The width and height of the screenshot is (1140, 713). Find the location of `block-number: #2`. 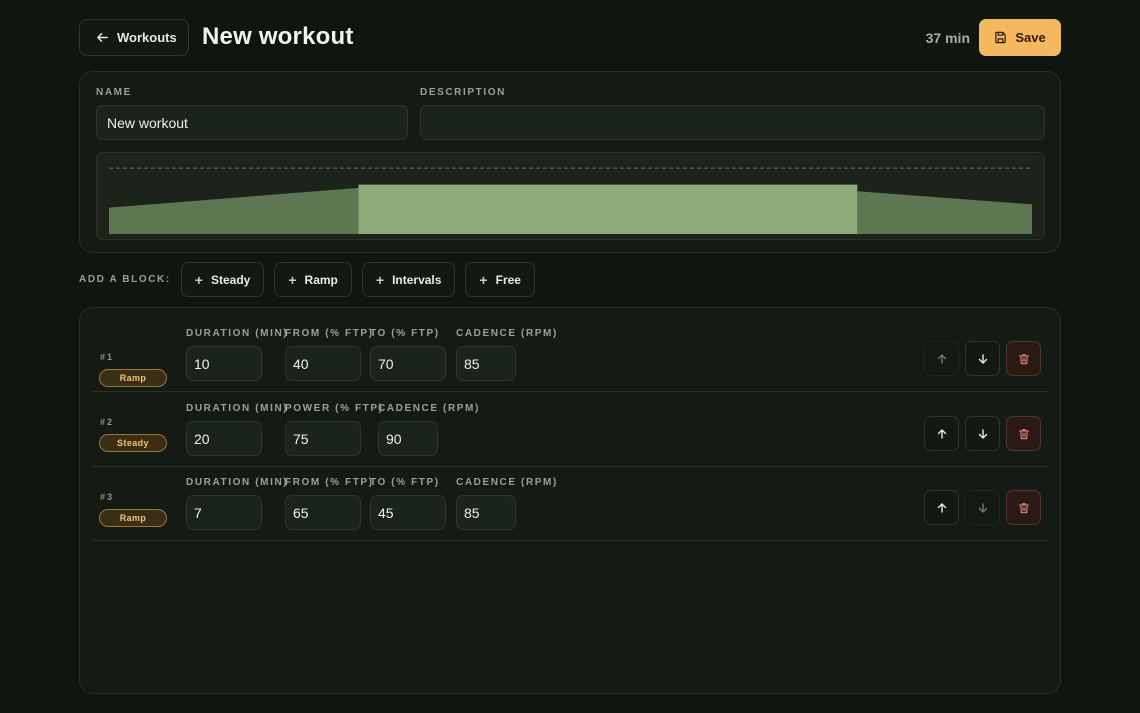

block-number: #2 is located at coordinates (107, 422).